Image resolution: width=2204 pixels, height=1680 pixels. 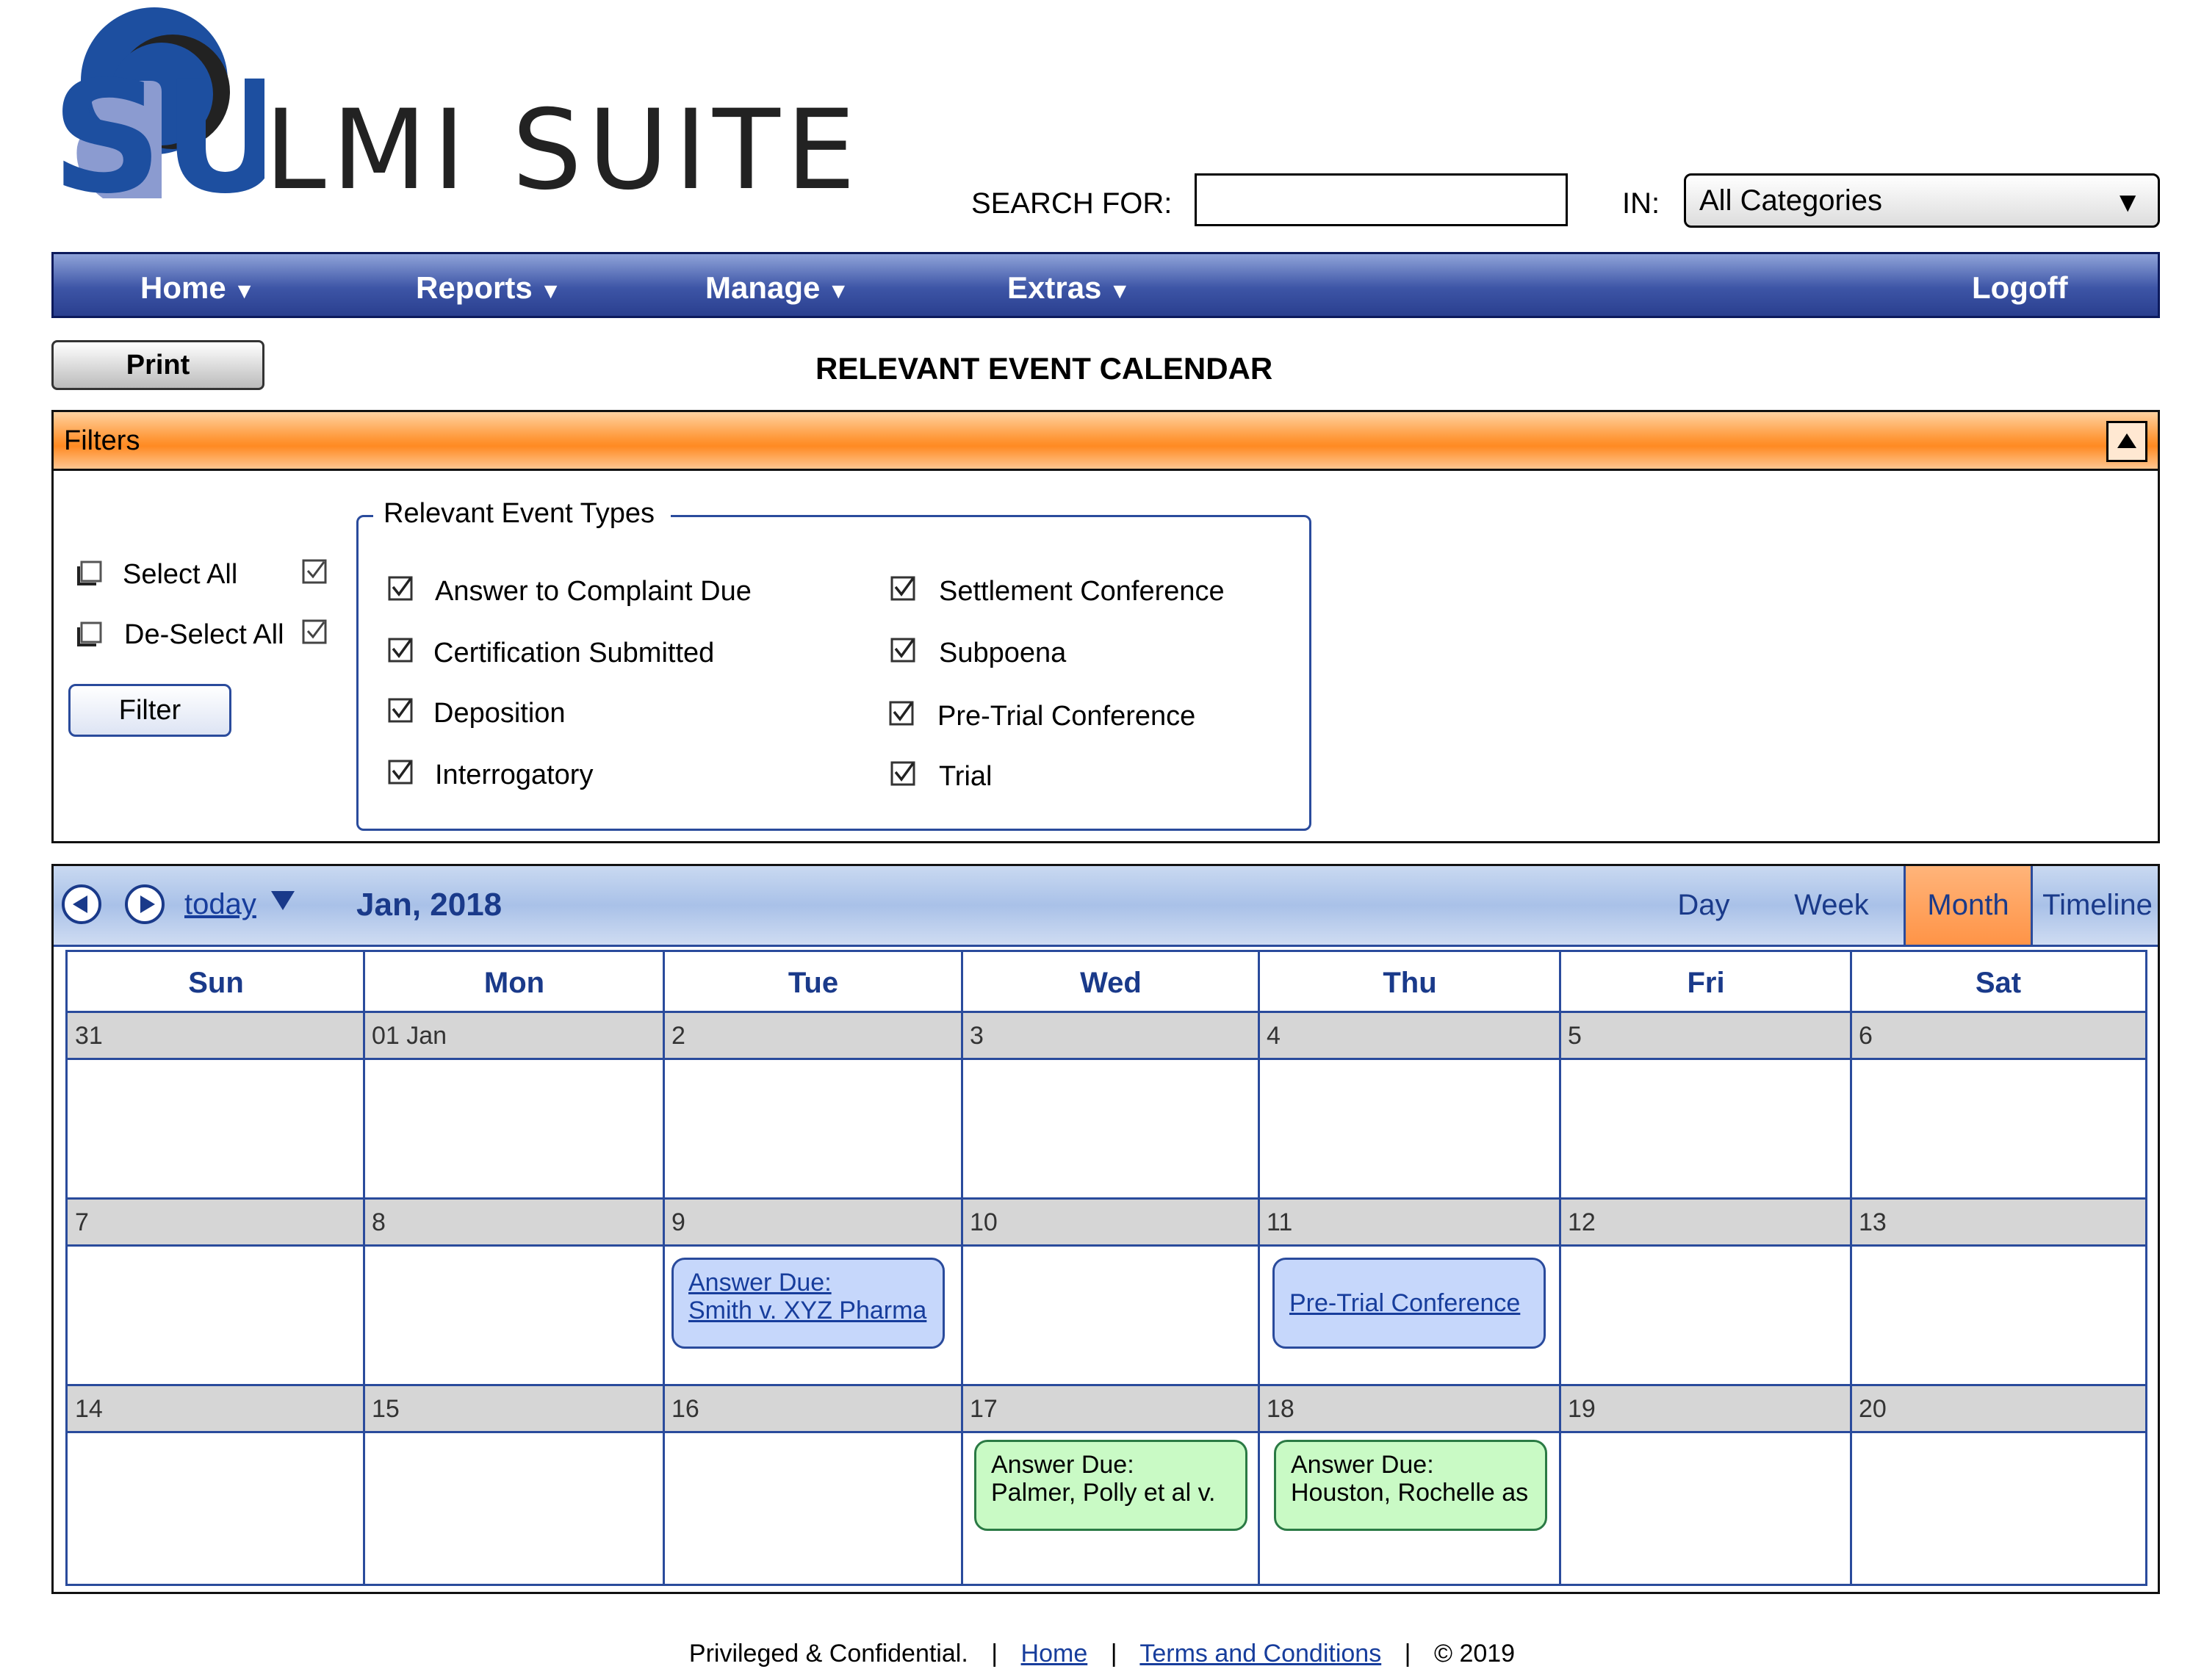 What do you see at coordinates (678, 1222) in the screenshot?
I see `day-number: 9` at bounding box center [678, 1222].